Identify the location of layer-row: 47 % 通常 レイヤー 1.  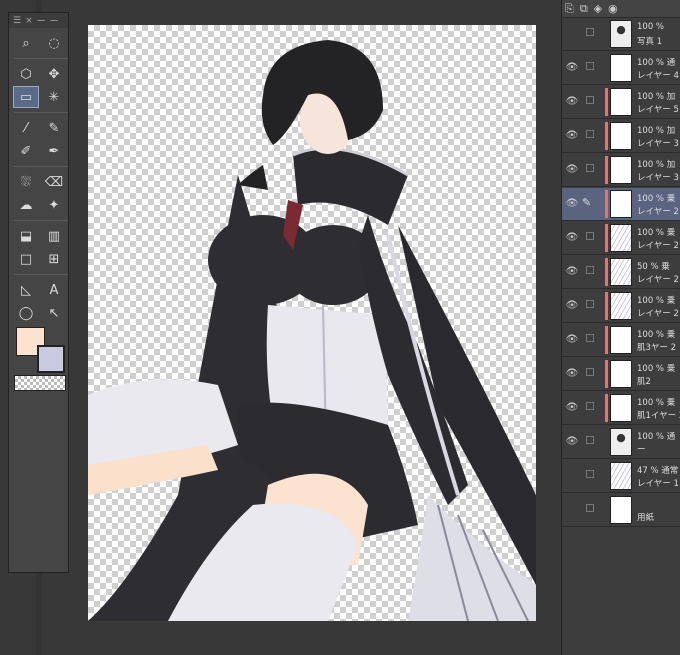
(621, 476).